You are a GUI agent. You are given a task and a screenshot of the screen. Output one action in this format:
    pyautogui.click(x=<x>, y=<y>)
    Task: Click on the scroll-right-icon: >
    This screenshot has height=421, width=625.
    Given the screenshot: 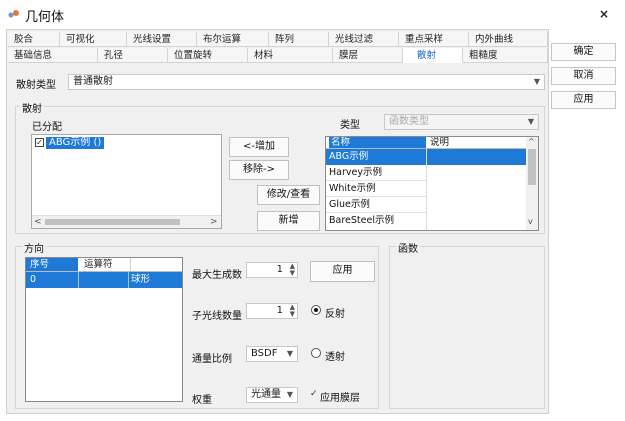 What is the action you would take?
    pyautogui.click(x=214, y=222)
    